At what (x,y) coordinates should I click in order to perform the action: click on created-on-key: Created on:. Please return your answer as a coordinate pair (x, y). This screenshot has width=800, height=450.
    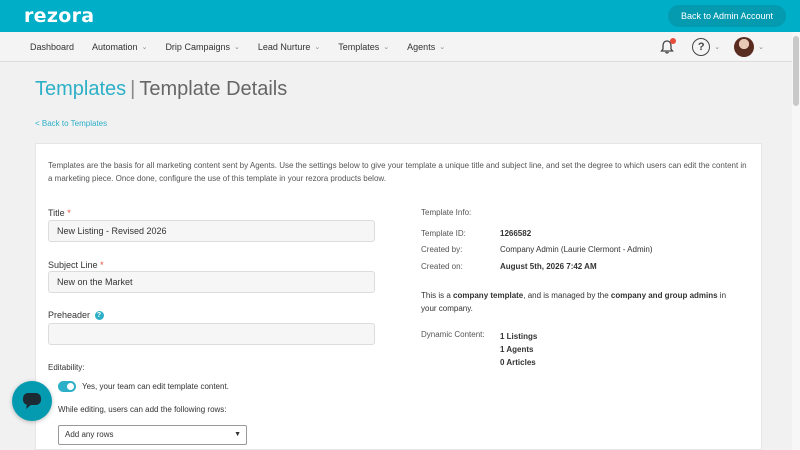
    Looking at the image, I should click on (442, 266).